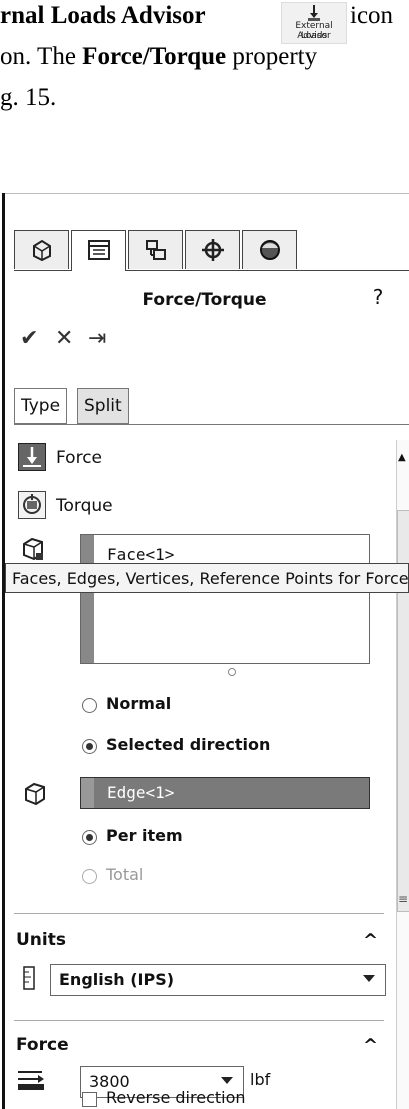 This screenshot has height=1109, width=409. Describe the element at coordinates (42, 1045) in the screenshot. I see `force-heading: Force` at that location.